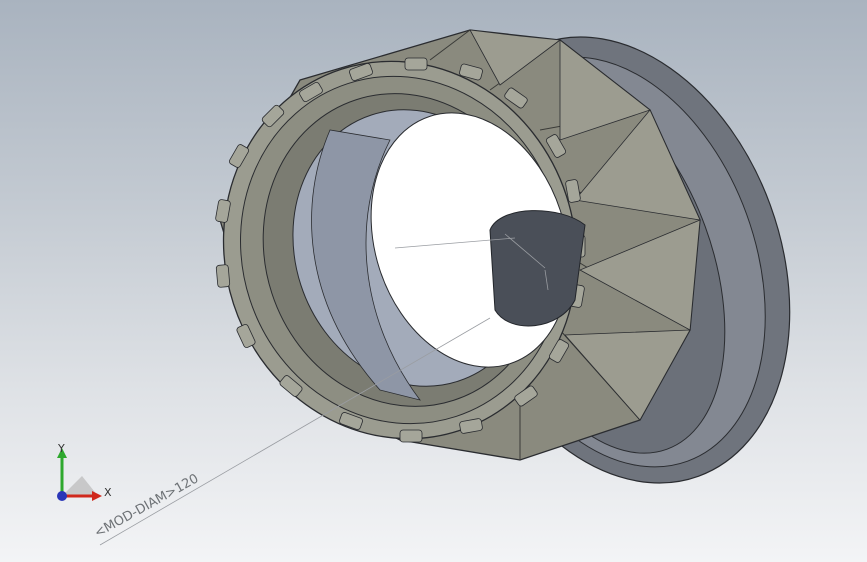 The width and height of the screenshot is (867, 562). I want to click on coordinate-triad: Y X, so click(80, 475).